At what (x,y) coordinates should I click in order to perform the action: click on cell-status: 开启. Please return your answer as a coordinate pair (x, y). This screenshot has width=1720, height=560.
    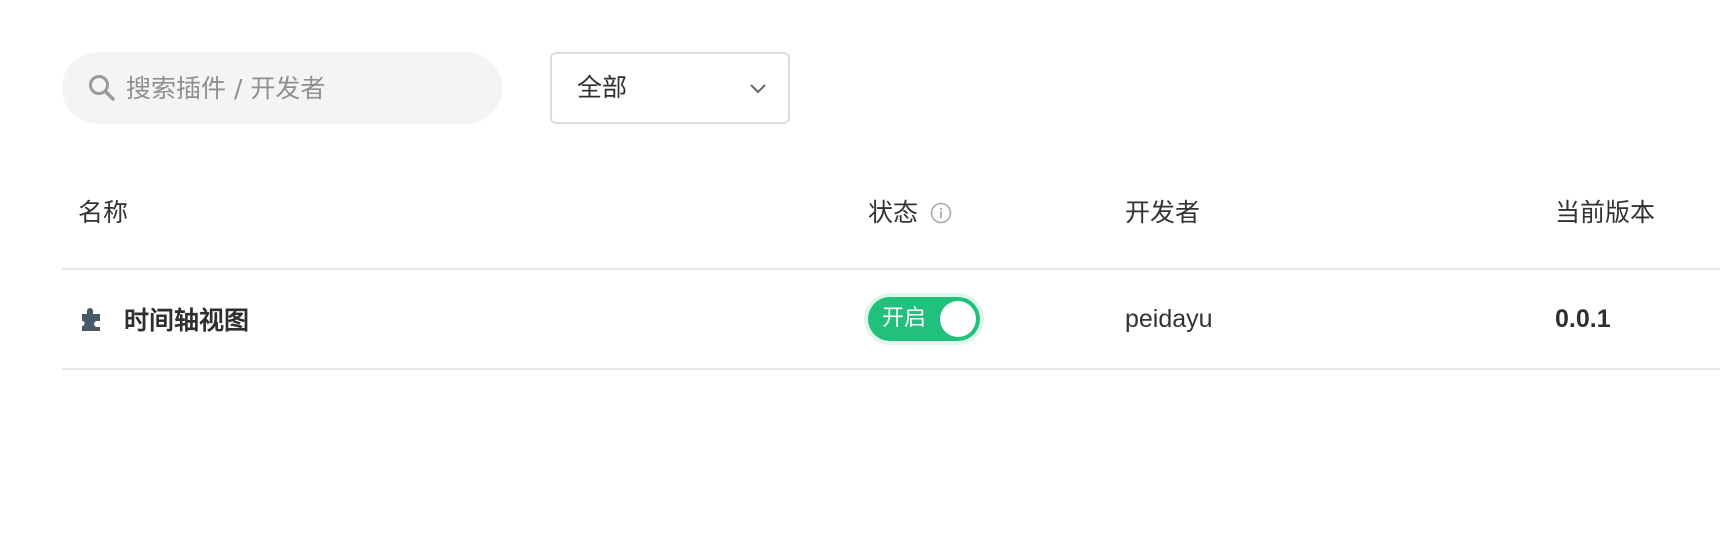
    Looking at the image, I should click on (924, 319).